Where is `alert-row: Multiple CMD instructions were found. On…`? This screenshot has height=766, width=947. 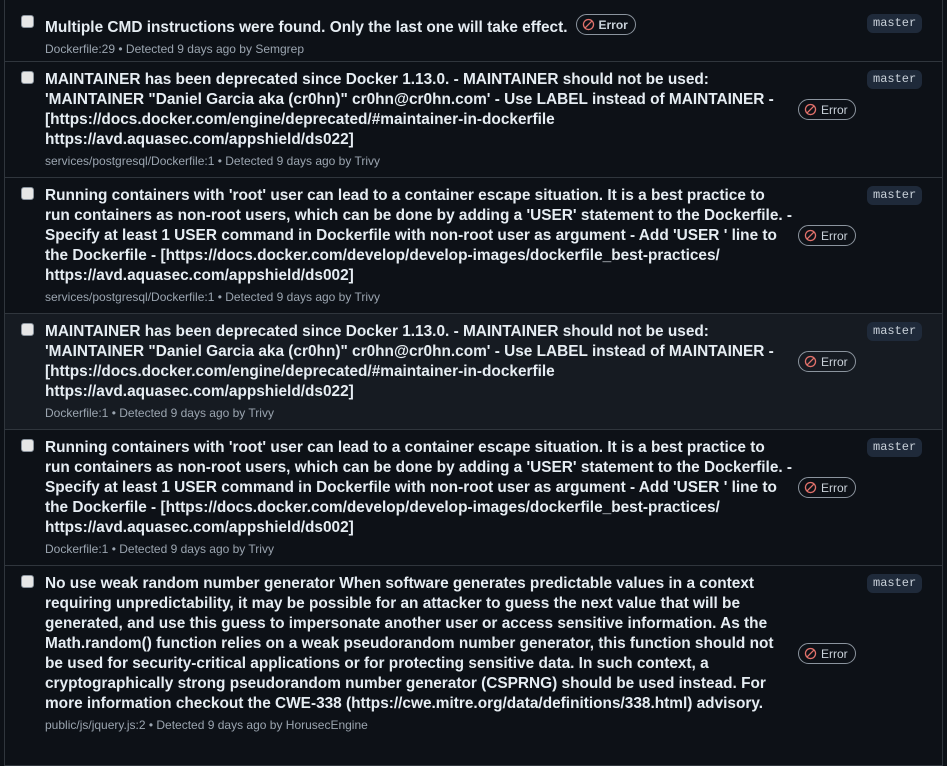
alert-row: Multiple CMD instructions were found. On… is located at coordinates (473, 31).